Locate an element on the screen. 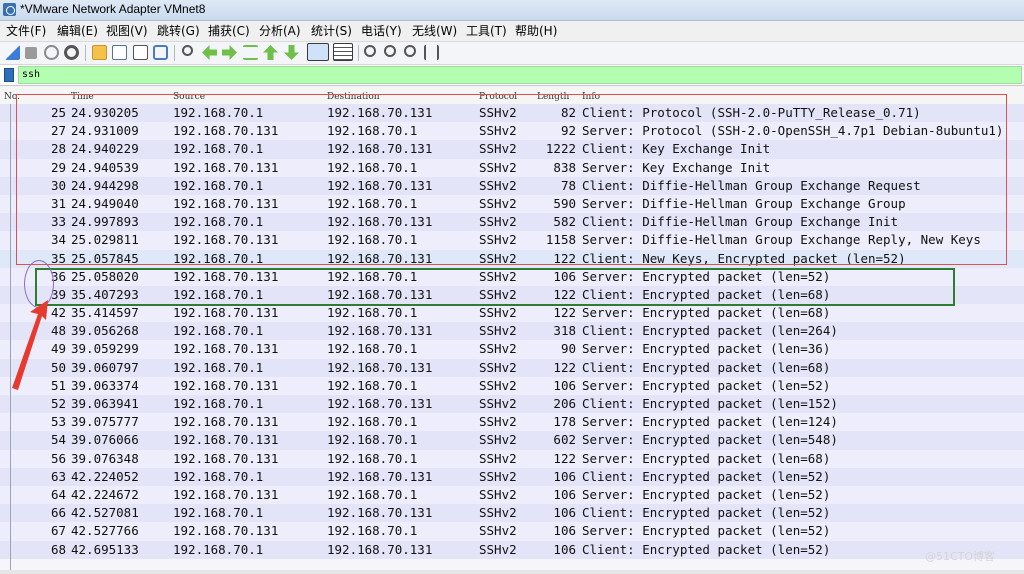  zoom-in-icon is located at coordinates (370, 51).